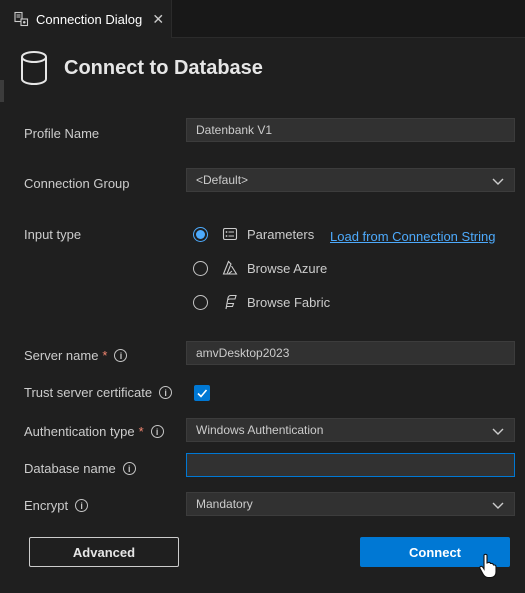 This screenshot has width=525, height=593. What do you see at coordinates (243, 353) in the screenshot?
I see `server-name-value: amvDesktop2023` at bounding box center [243, 353].